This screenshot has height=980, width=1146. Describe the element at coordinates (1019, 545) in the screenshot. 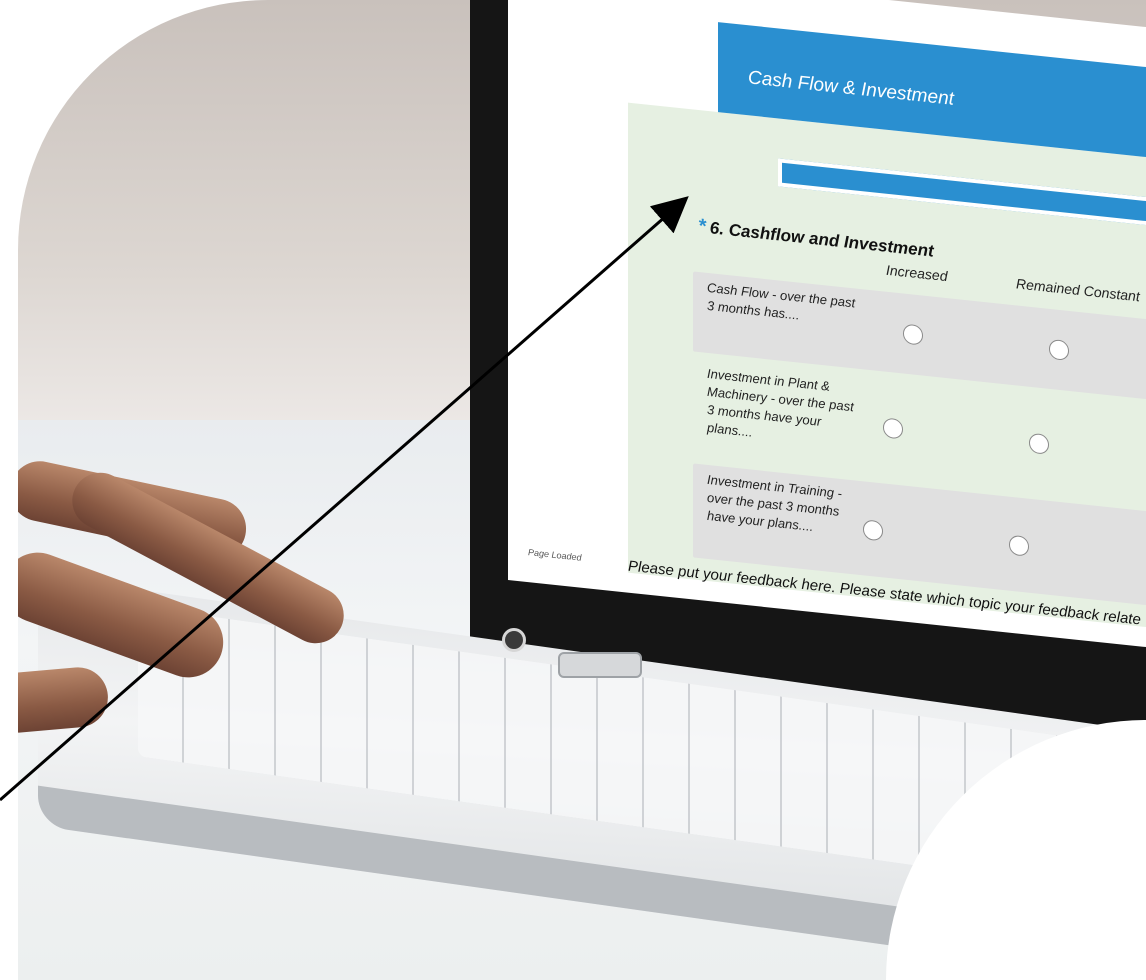

I see `radio-training-remained-constant` at that location.